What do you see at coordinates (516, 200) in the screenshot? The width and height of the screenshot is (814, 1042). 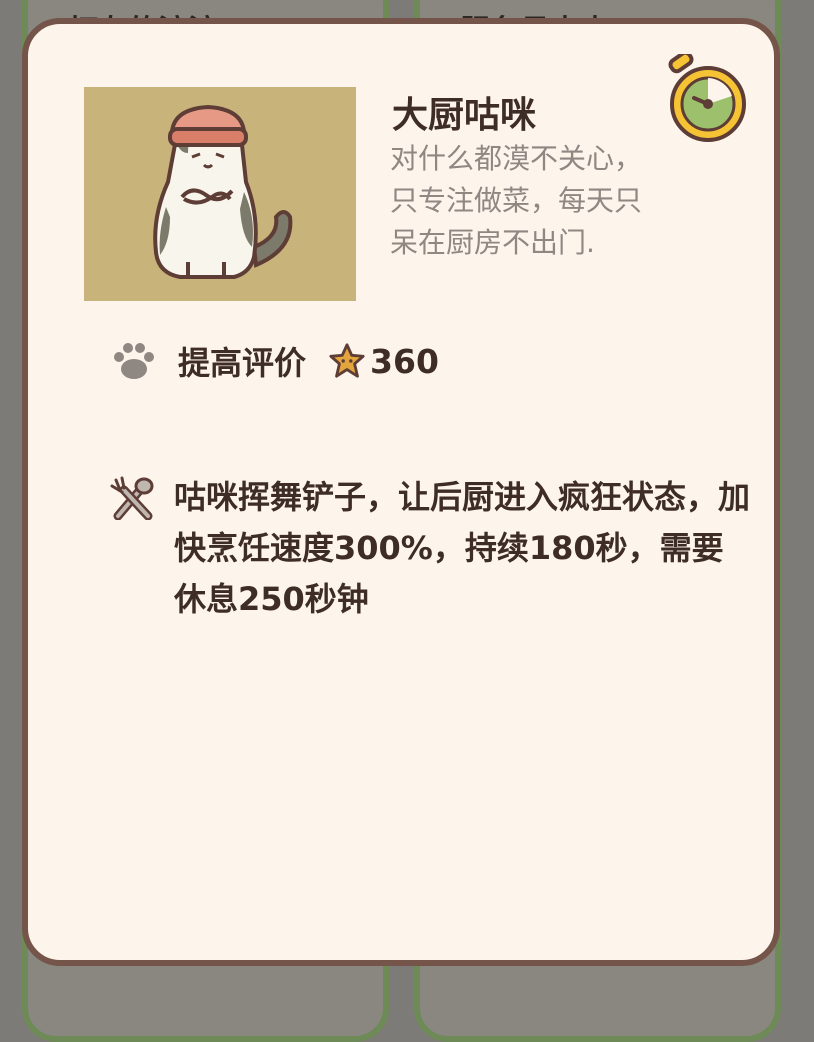 I see `character-description: 对什么都漠不关心，只专注做菜，每天只呆在厨房不出门.` at bounding box center [516, 200].